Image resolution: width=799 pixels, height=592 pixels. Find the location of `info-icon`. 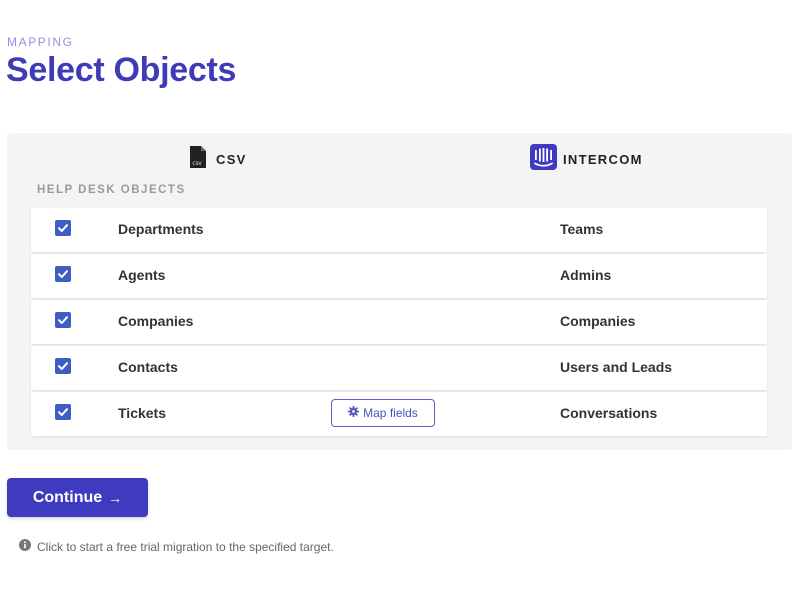

info-icon is located at coordinates (25, 546).